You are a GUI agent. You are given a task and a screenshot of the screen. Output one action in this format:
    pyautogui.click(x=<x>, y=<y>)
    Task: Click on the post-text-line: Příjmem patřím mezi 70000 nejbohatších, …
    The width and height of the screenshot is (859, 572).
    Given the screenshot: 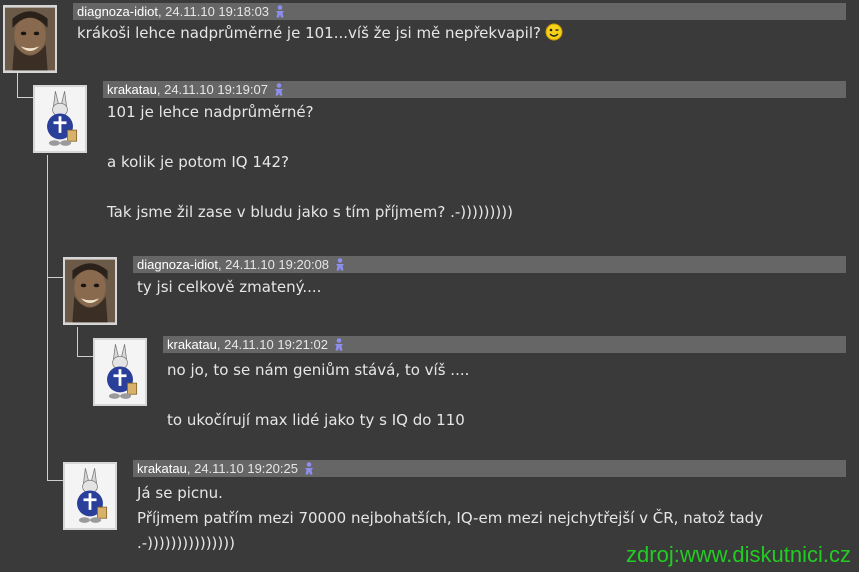 What is the action you would take?
    pyautogui.click(x=450, y=518)
    